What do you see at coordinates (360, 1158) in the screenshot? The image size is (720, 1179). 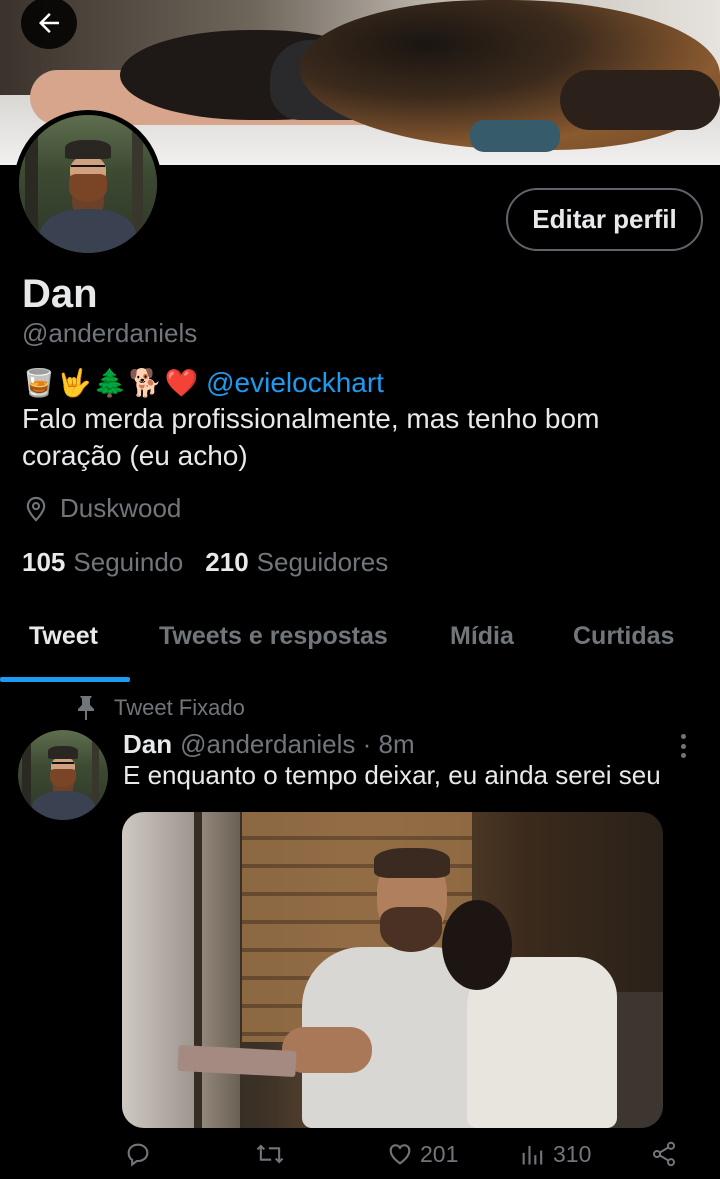 I see `tweet-actions: 201 310` at bounding box center [360, 1158].